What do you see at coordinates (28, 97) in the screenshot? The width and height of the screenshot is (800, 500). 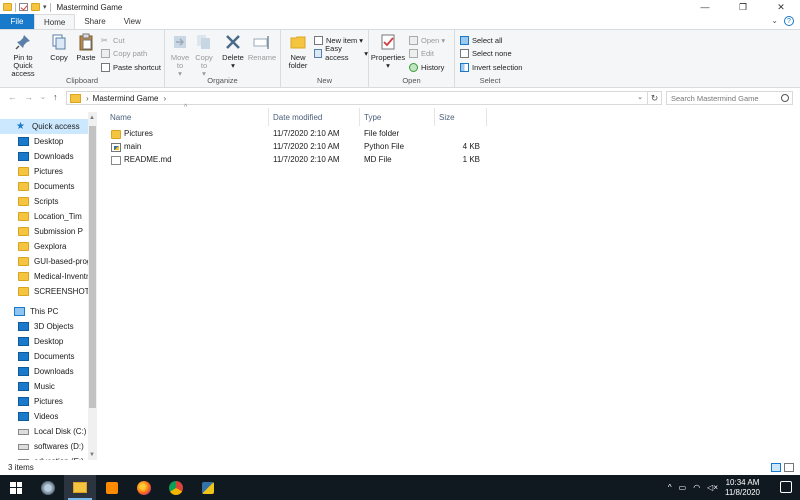 I see `forward-arrow-icon: →` at bounding box center [28, 97].